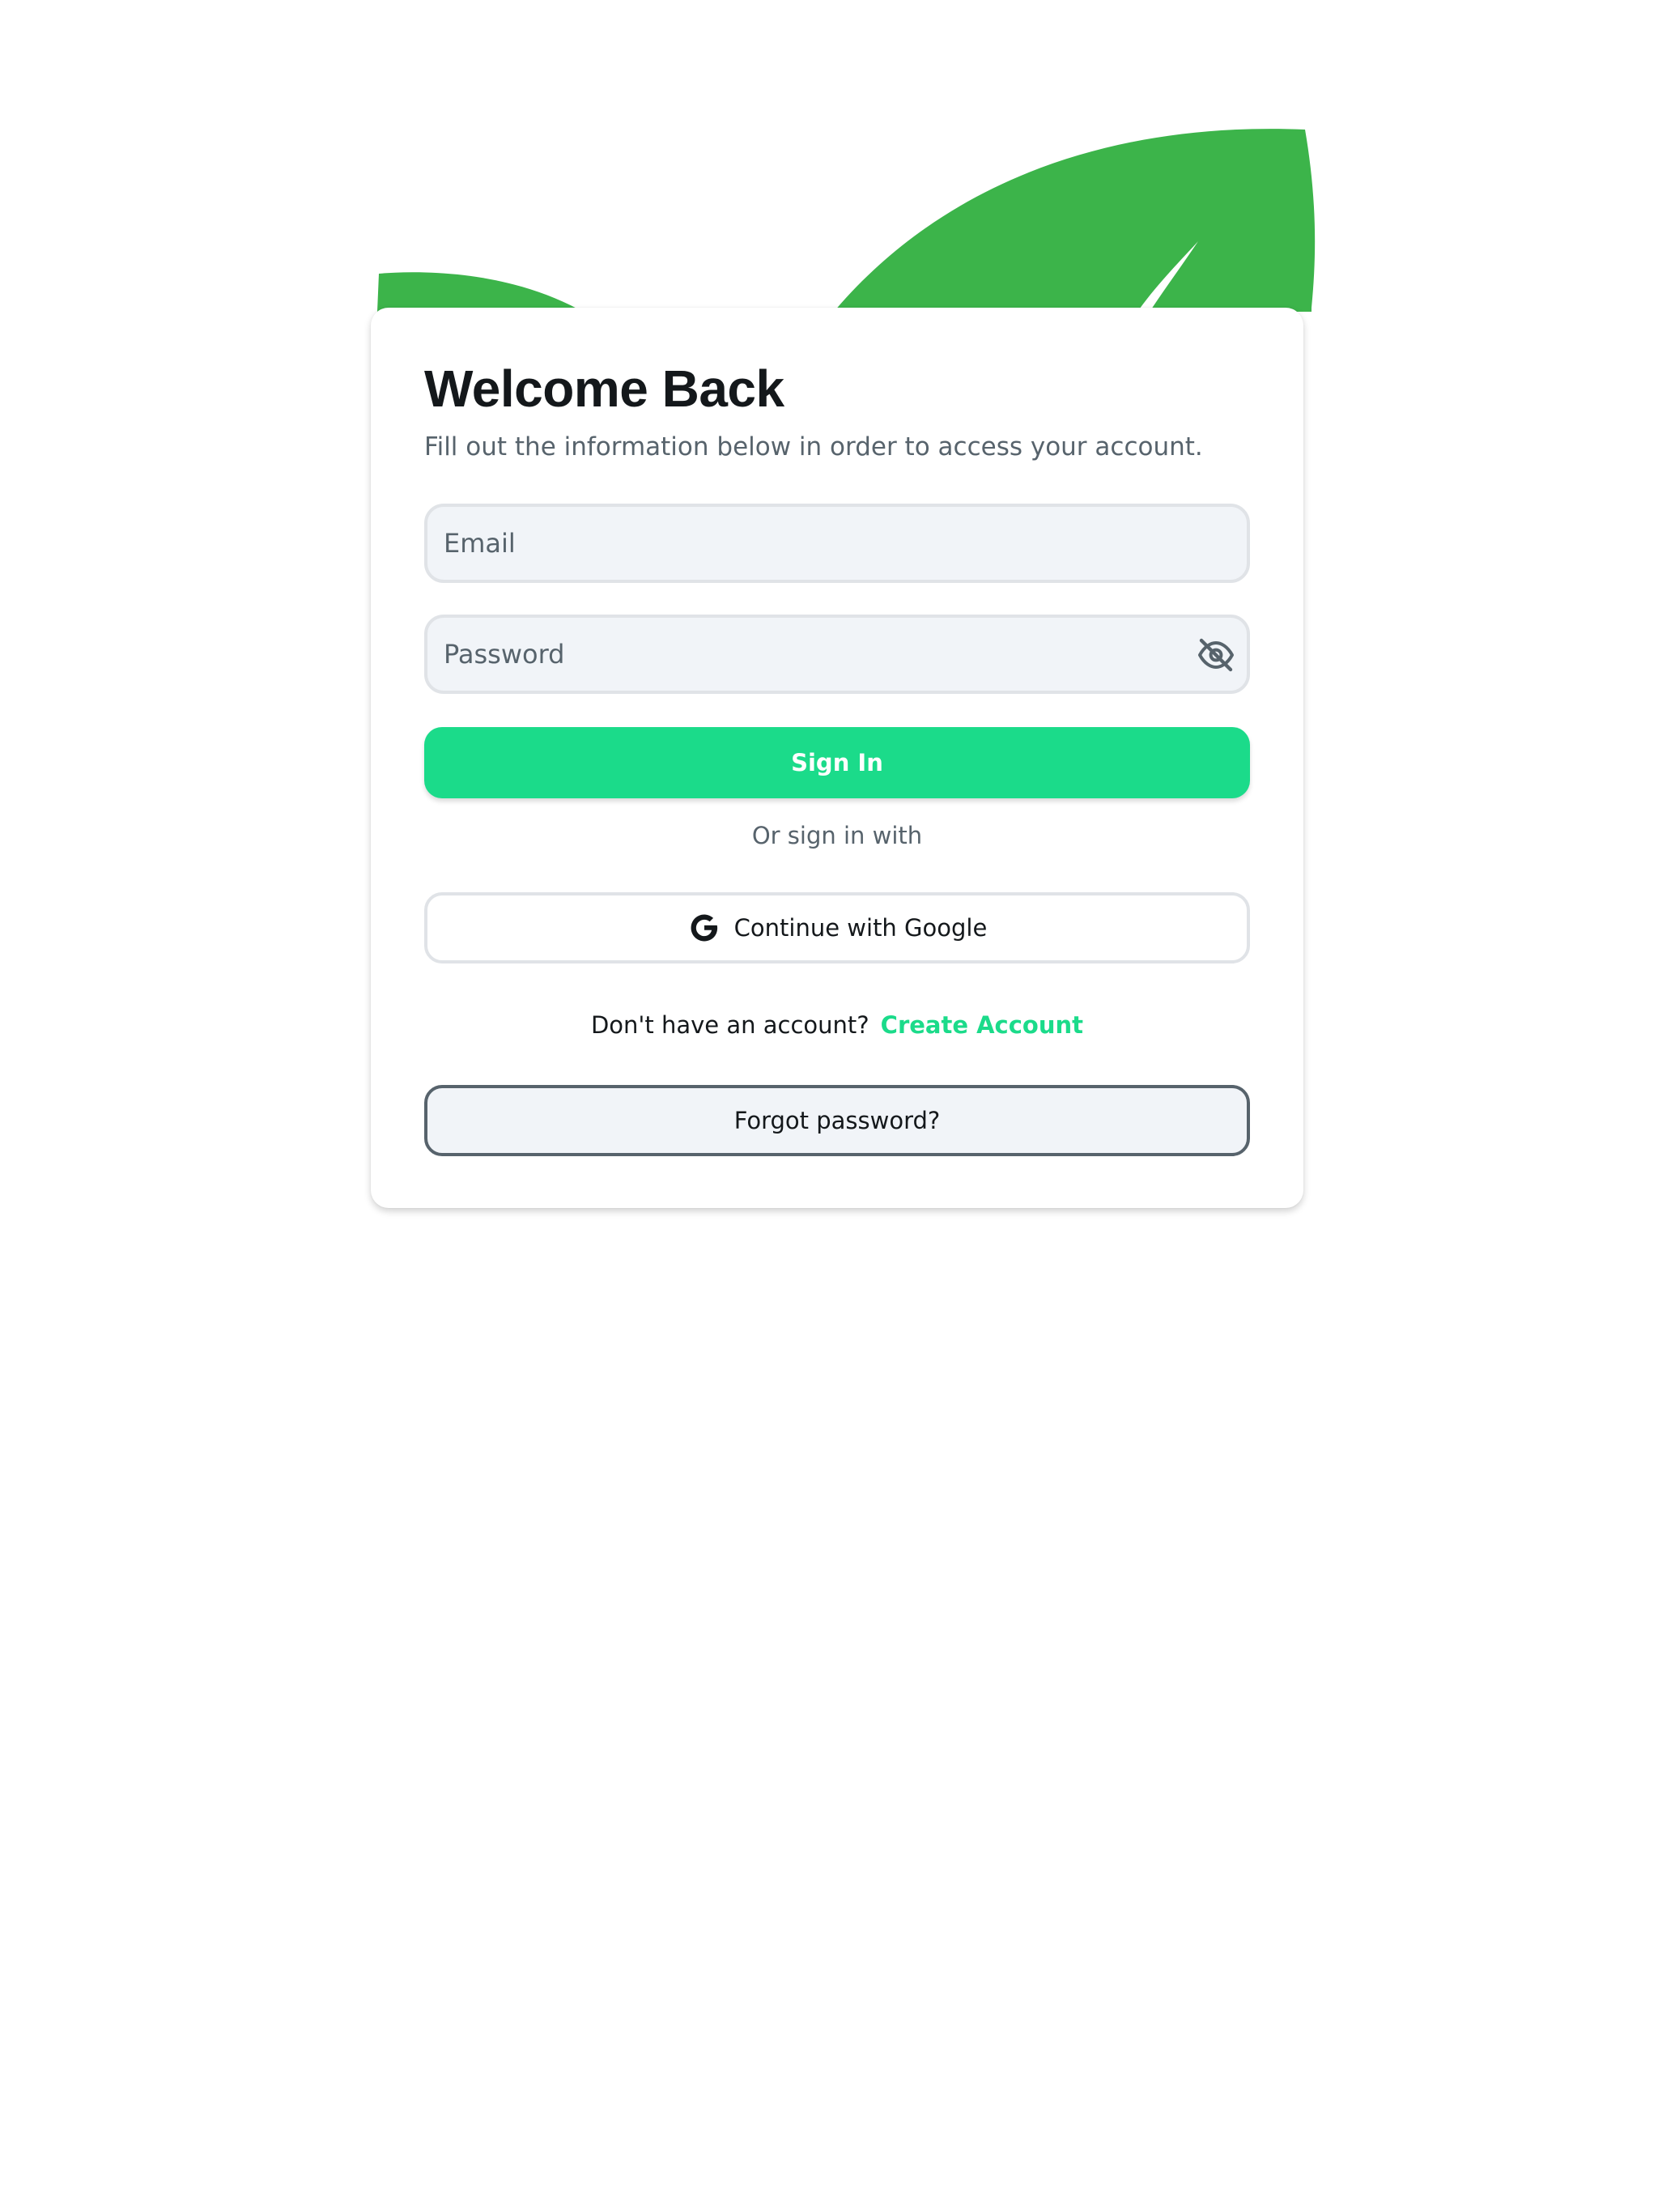 This screenshot has height=2212, width=1658. What do you see at coordinates (837, 1121) in the screenshot?
I see `forgot-password-button: Forgot password?` at bounding box center [837, 1121].